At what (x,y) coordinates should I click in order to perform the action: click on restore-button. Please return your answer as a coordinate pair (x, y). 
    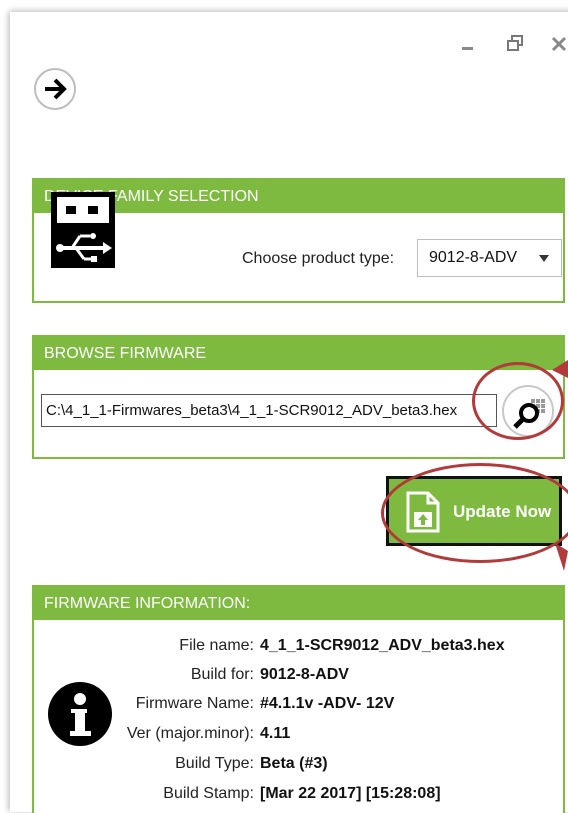
    Looking at the image, I should click on (515, 45).